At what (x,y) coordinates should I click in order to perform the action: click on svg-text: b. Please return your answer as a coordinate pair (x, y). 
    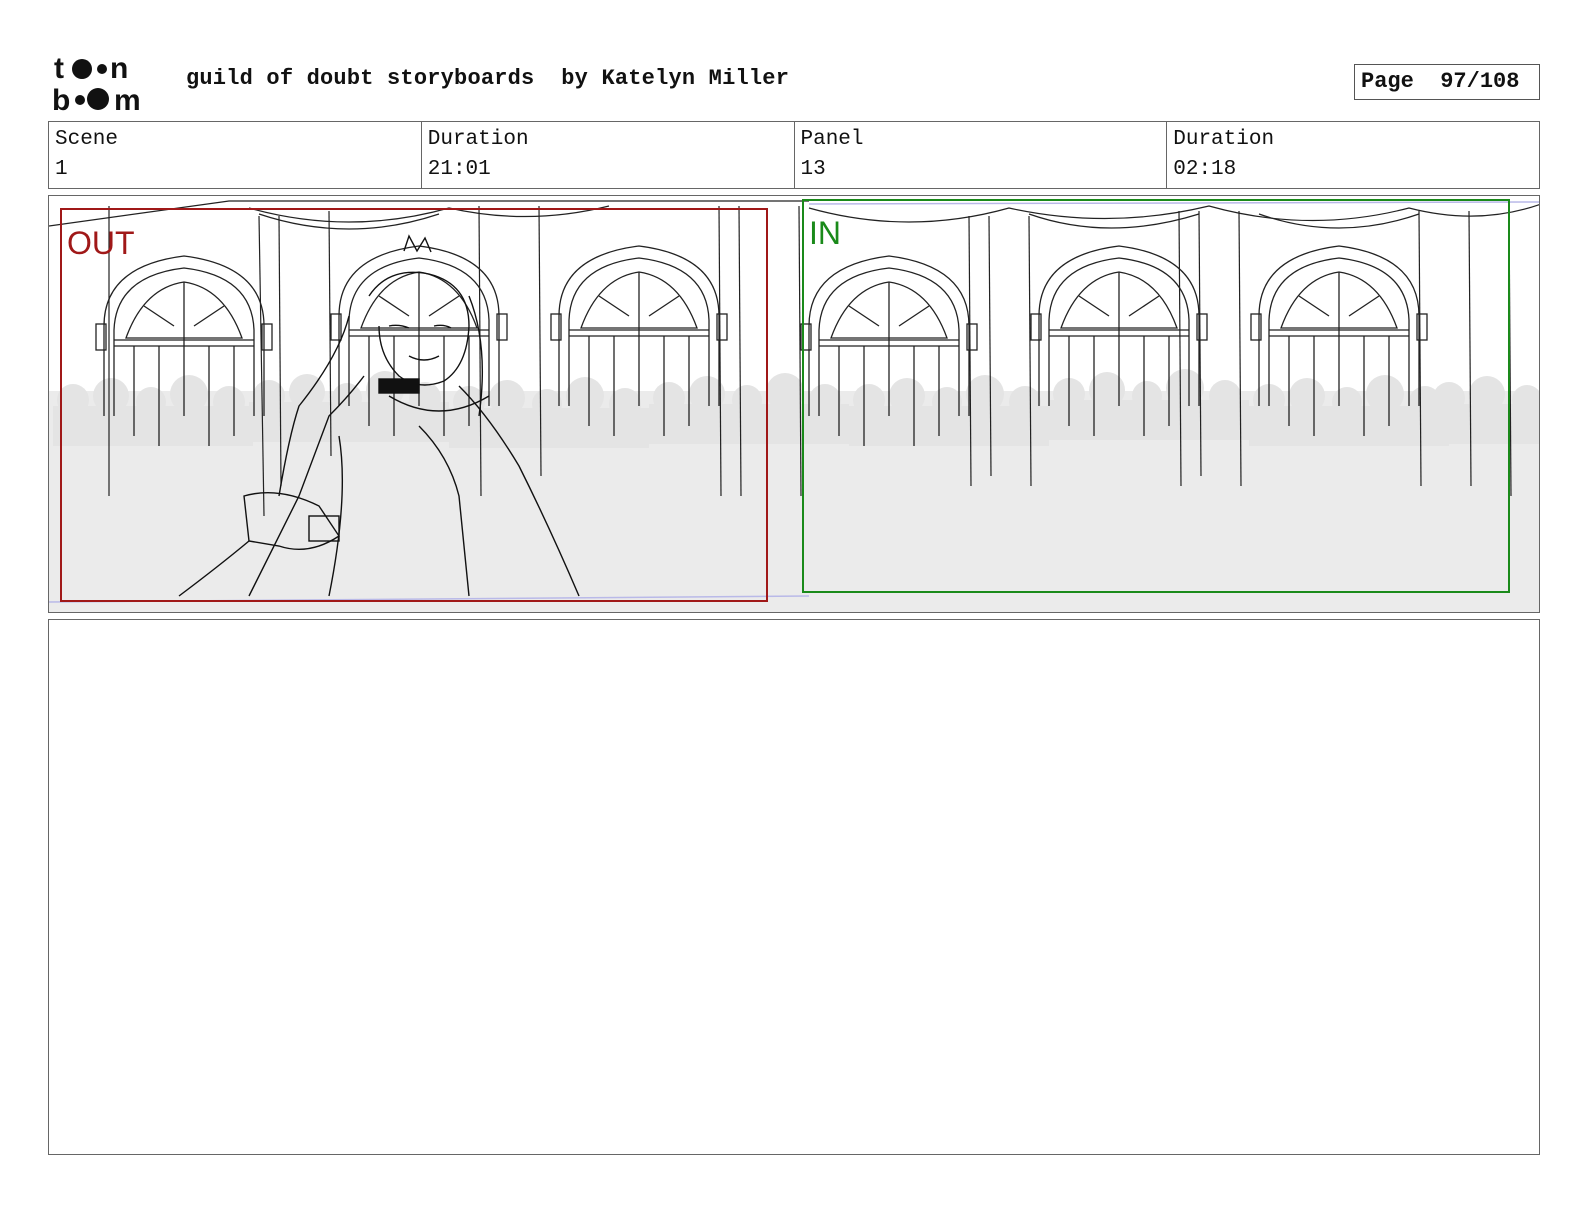
    Looking at the image, I should click on (61, 99).